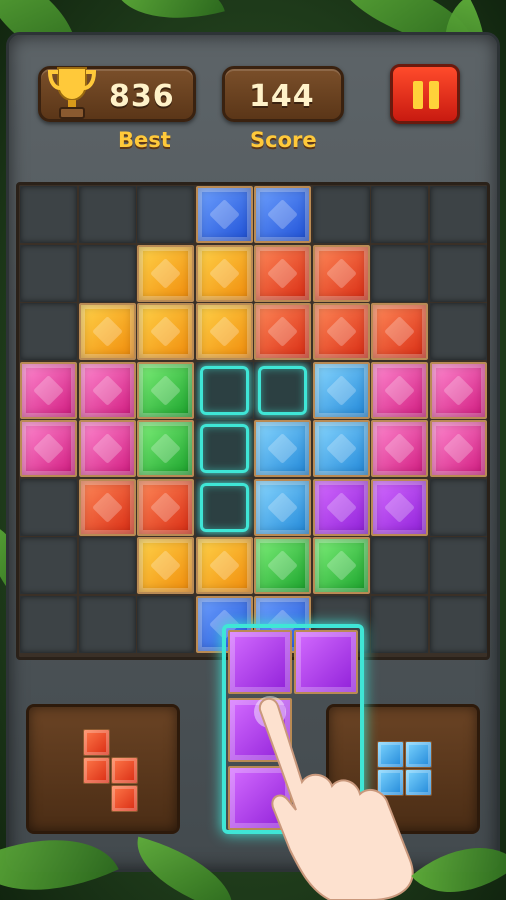 This screenshot has height=900, width=506. Describe the element at coordinates (425, 94) in the screenshot. I see `pause-button` at that location.